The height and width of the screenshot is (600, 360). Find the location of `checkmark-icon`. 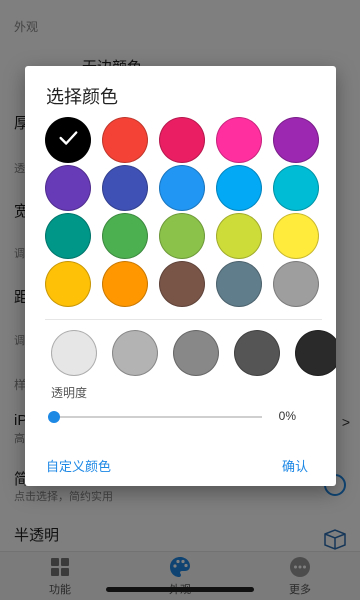

checkmark-icon is located at coordinates (68, 138).